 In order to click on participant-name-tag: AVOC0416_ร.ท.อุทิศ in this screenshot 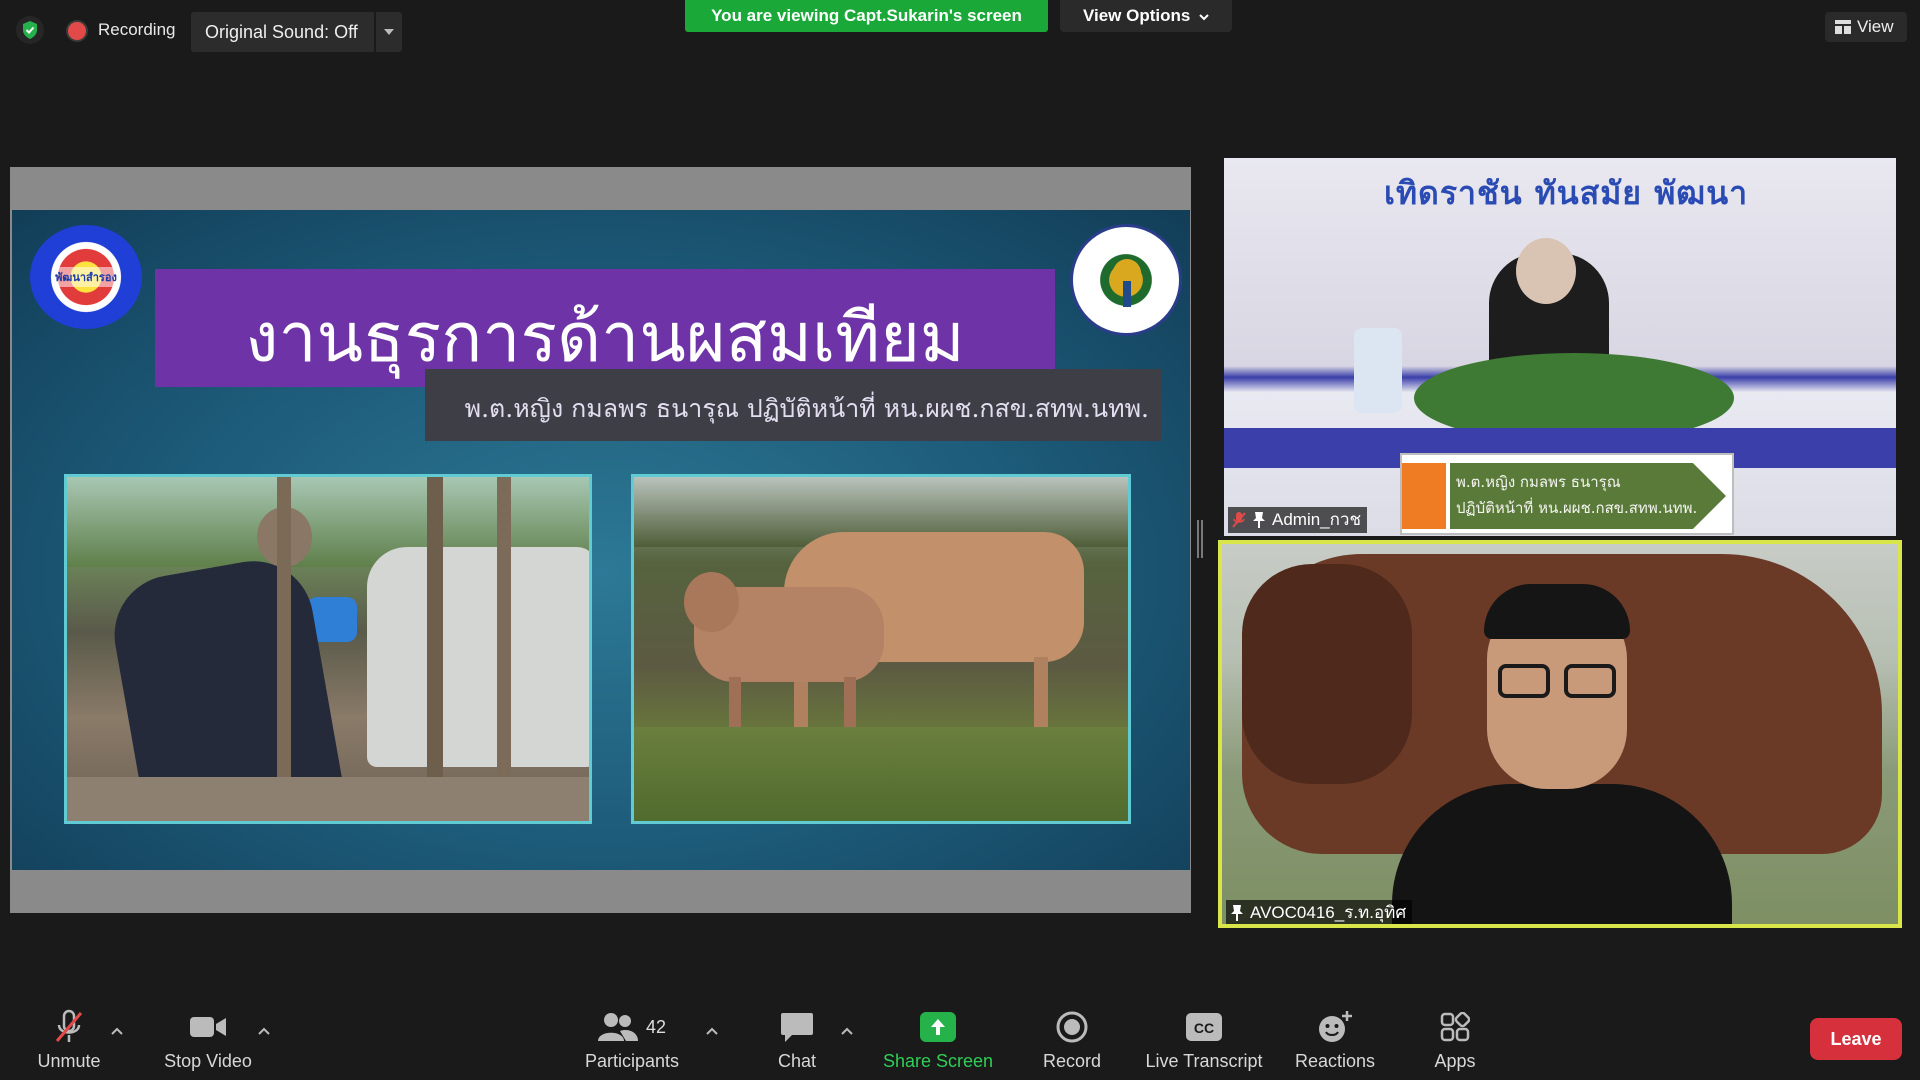, I will do `click(1319, 912)`.